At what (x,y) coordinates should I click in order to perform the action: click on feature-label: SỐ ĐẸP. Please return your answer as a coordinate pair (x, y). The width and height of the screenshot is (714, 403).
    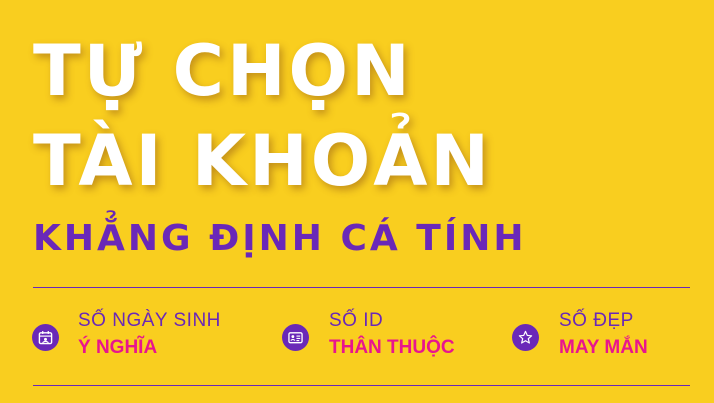
    Looking at the image, I should click on (596, 320).